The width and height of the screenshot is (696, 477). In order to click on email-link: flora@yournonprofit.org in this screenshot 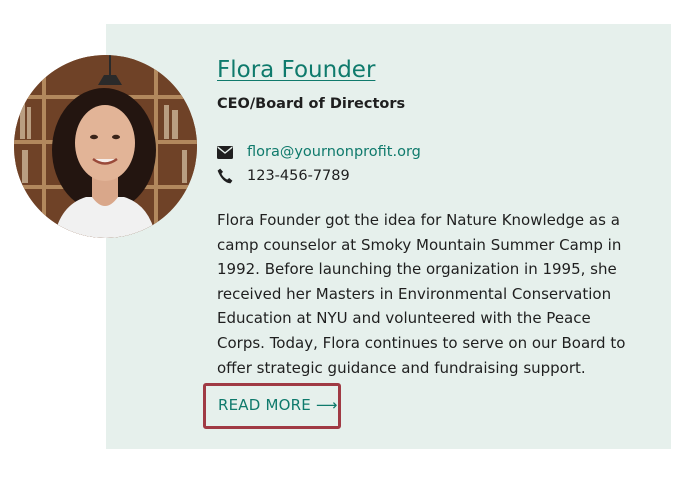, I will do `click(334, 152)`.